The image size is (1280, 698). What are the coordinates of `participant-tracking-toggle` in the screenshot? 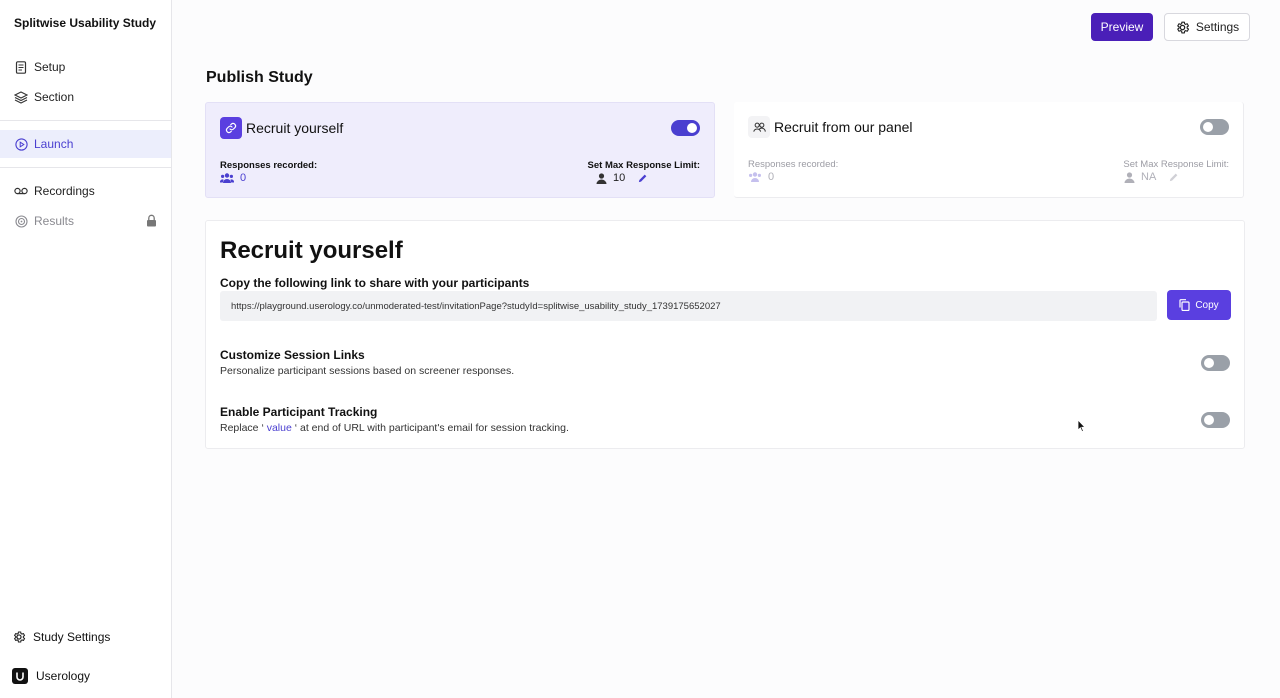 It's located at (1215, 420).